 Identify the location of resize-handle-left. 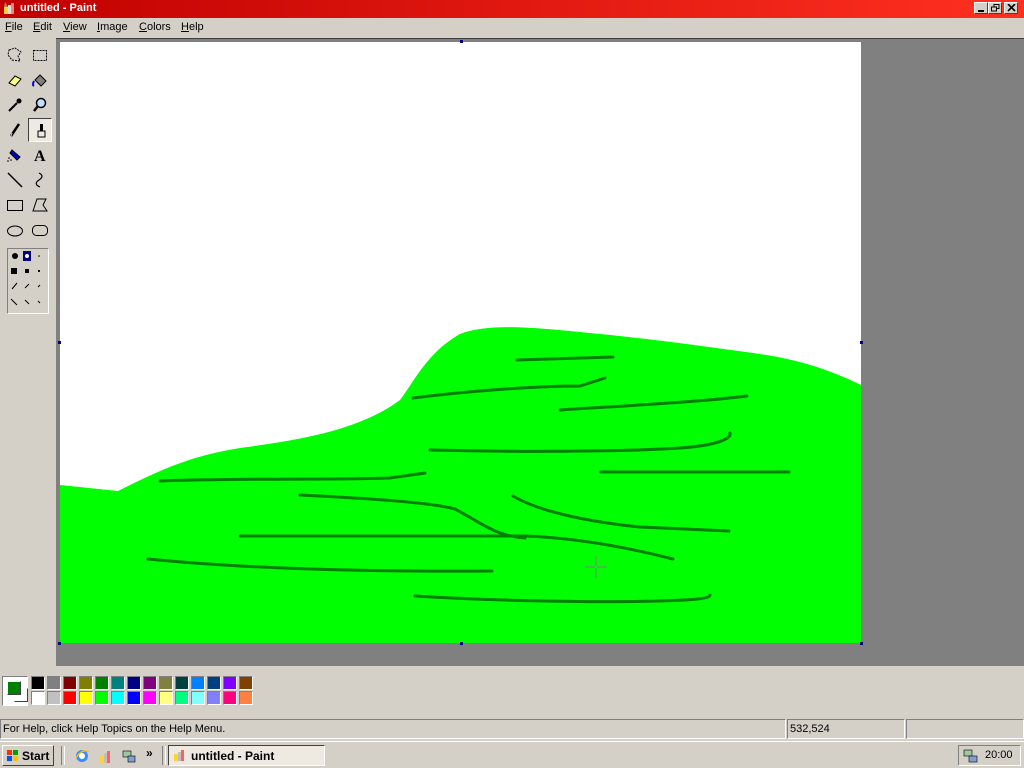
(59, 342).